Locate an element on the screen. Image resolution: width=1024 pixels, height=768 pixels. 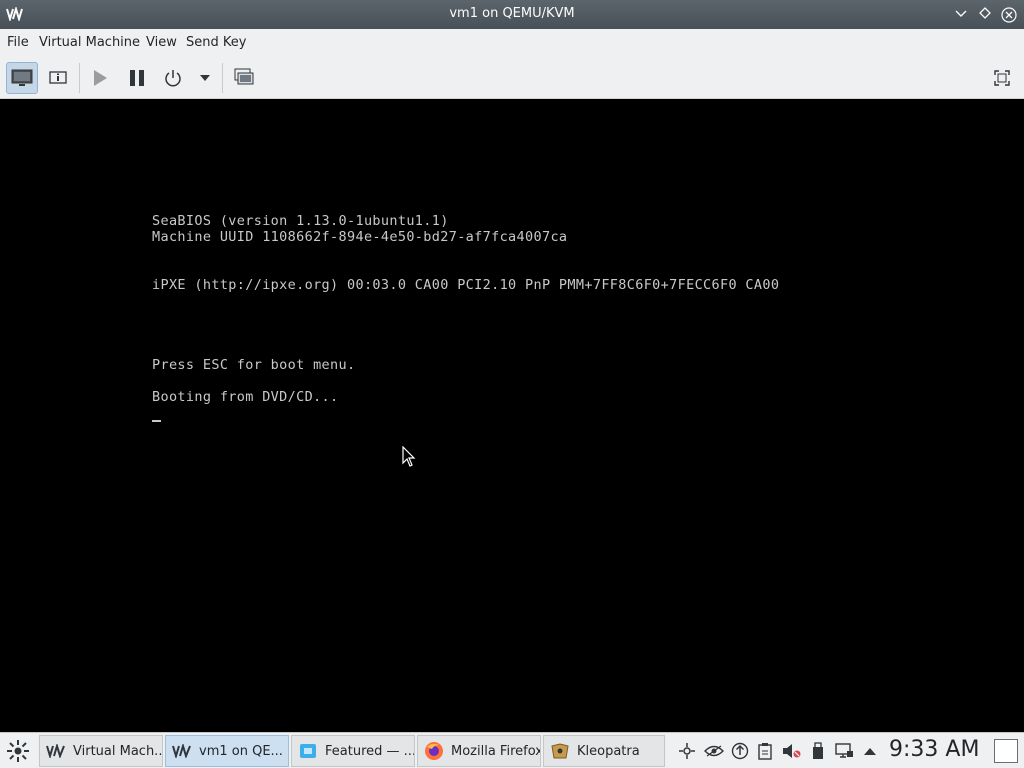
window-titlebar: vm1 on QEMU/KVM is located at coordinates (512, 14).